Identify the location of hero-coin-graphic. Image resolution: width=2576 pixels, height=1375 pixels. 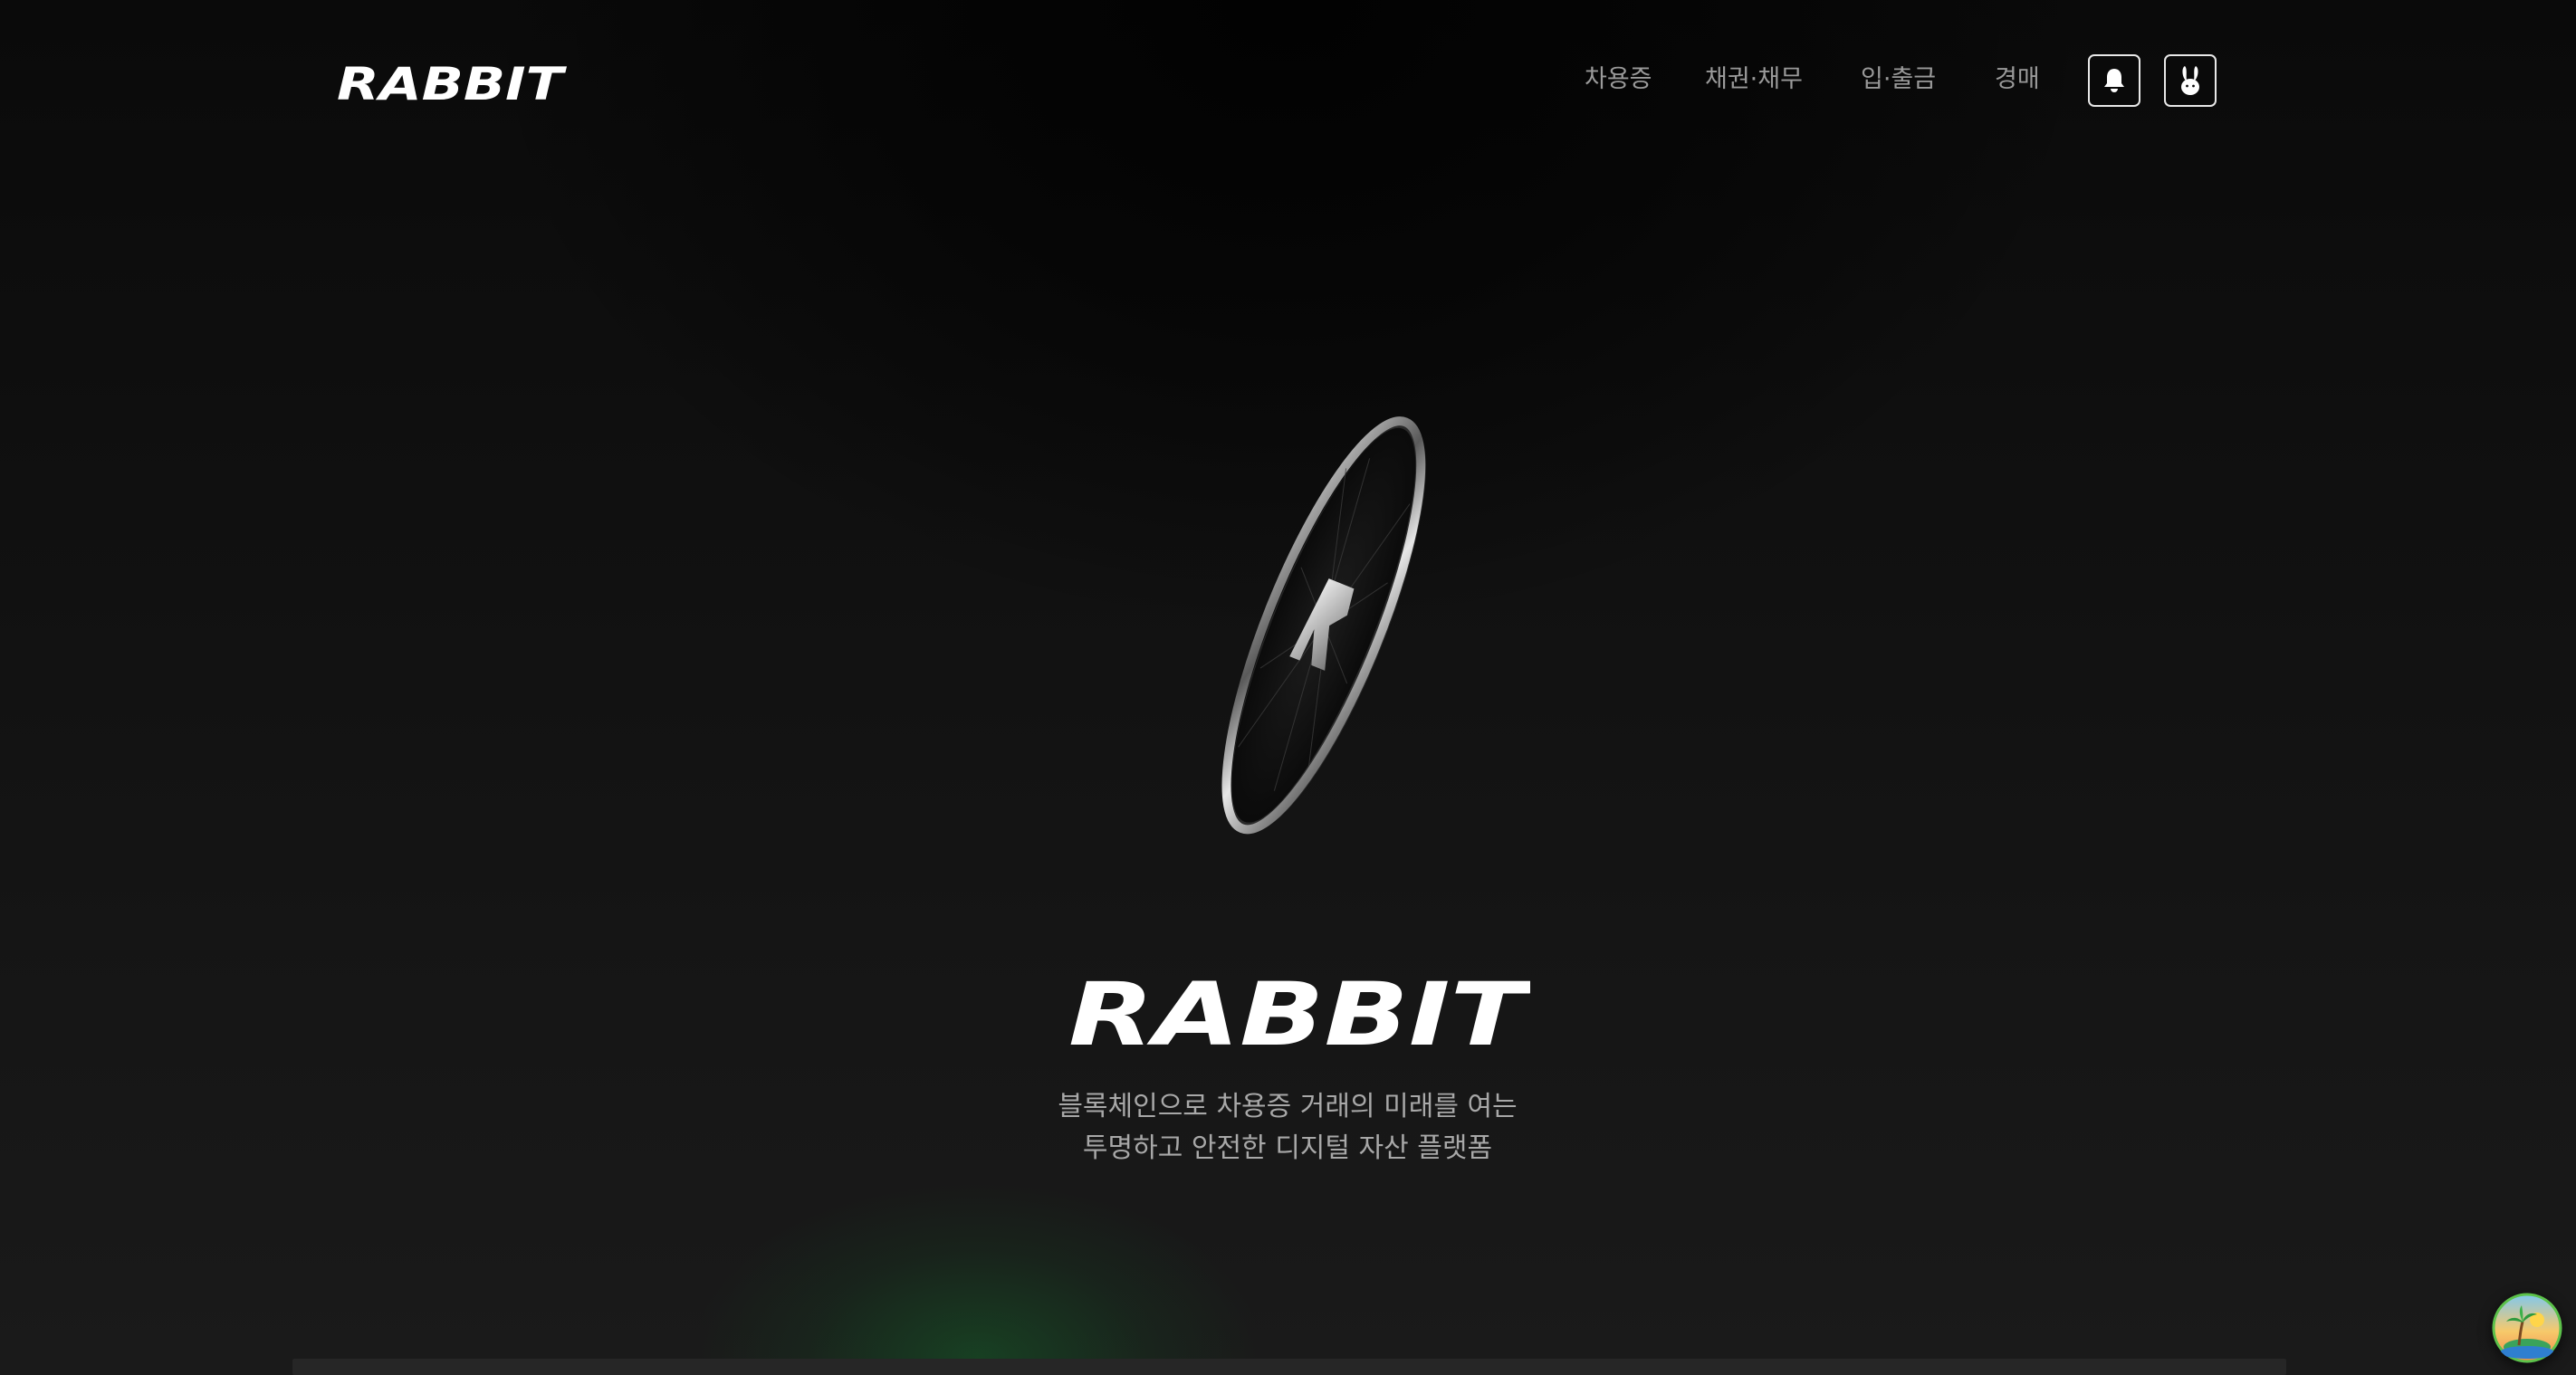
(1322, 624).